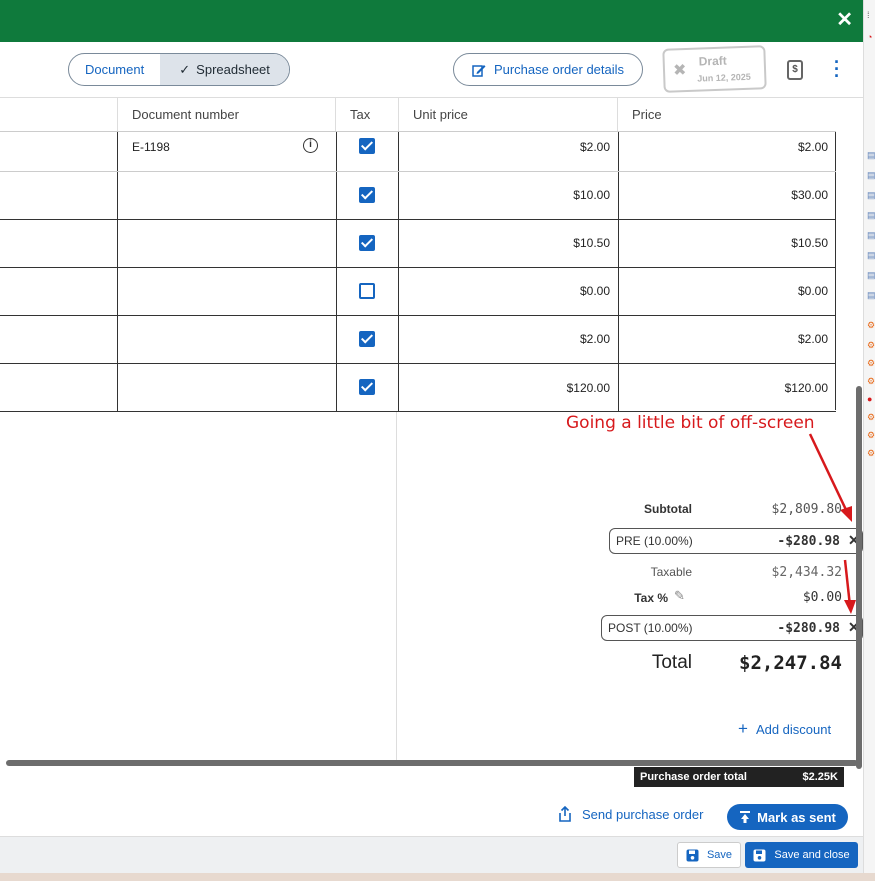 The height and width of the screenshot is (881, 875). Describe the element at coordinates (654, 541) in the screenshot. I see `pre-discount-label: PRE (10.00%)` at that location.